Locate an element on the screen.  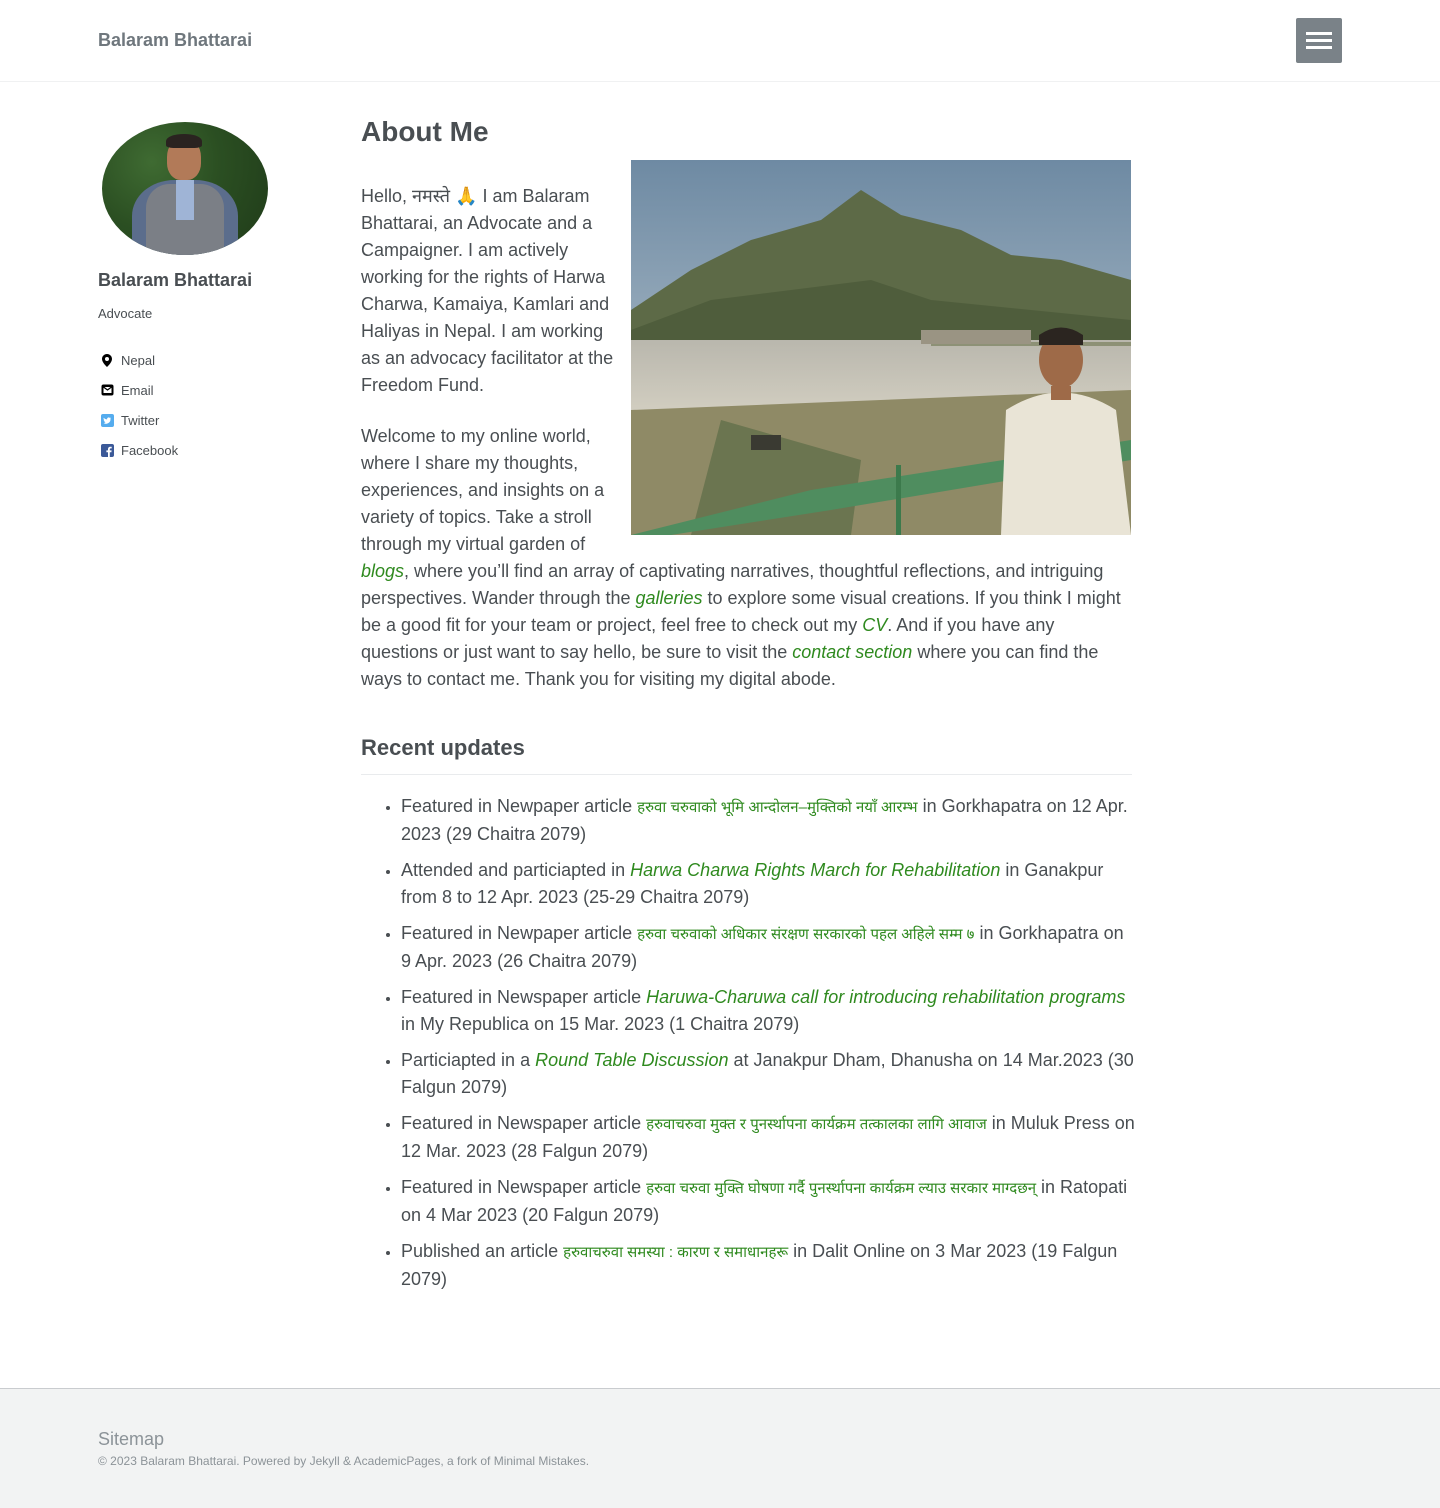
author-link-twitter: Twitter is located at coordinates (208, 420).